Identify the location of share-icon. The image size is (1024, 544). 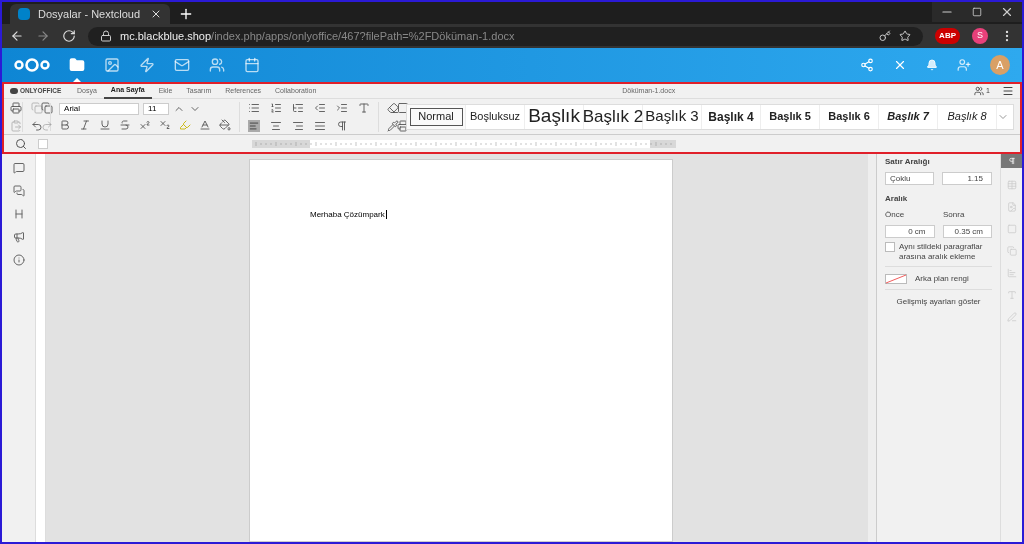
(867, 65).